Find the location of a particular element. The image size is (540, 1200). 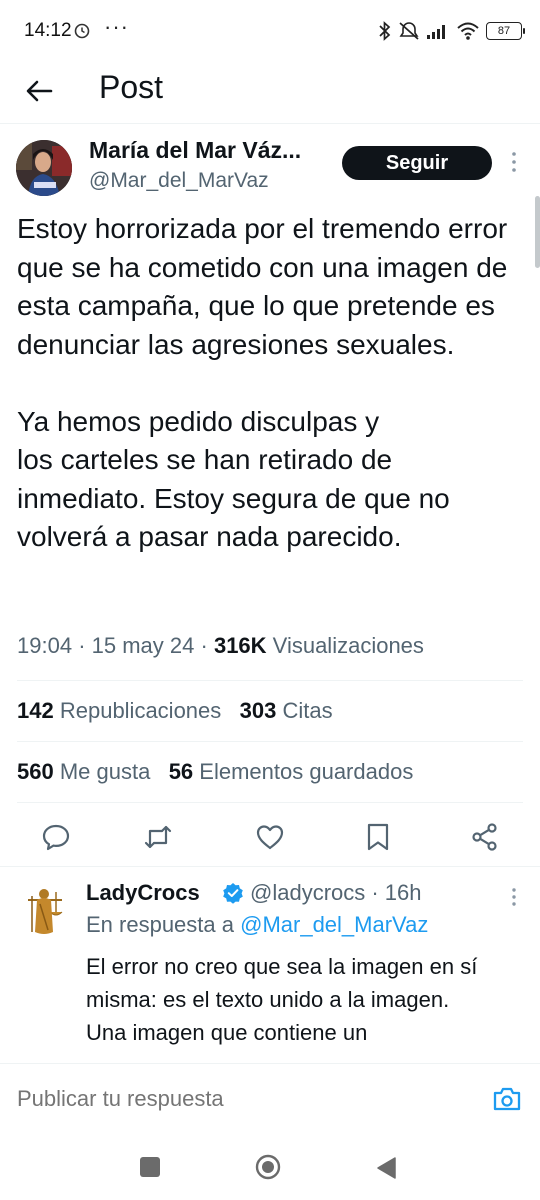

quotes-stat: 303 Citas is located at coordinates (286, 710).